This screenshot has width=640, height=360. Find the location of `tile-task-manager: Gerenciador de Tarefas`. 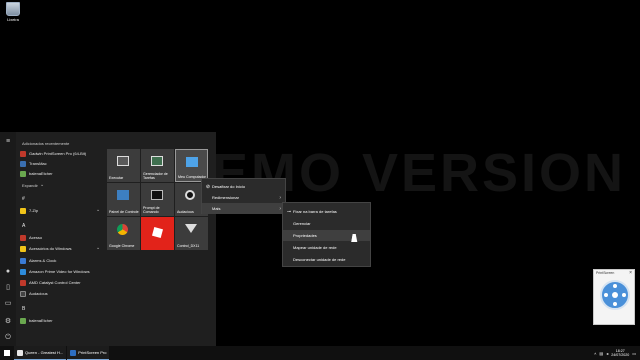

tile-task-manager: Gerenciador de Tarefas is located at coordinates (157, 165).